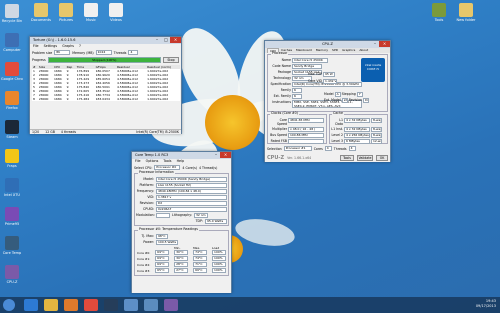  I want to click on steam-icon, so click(111, 305).